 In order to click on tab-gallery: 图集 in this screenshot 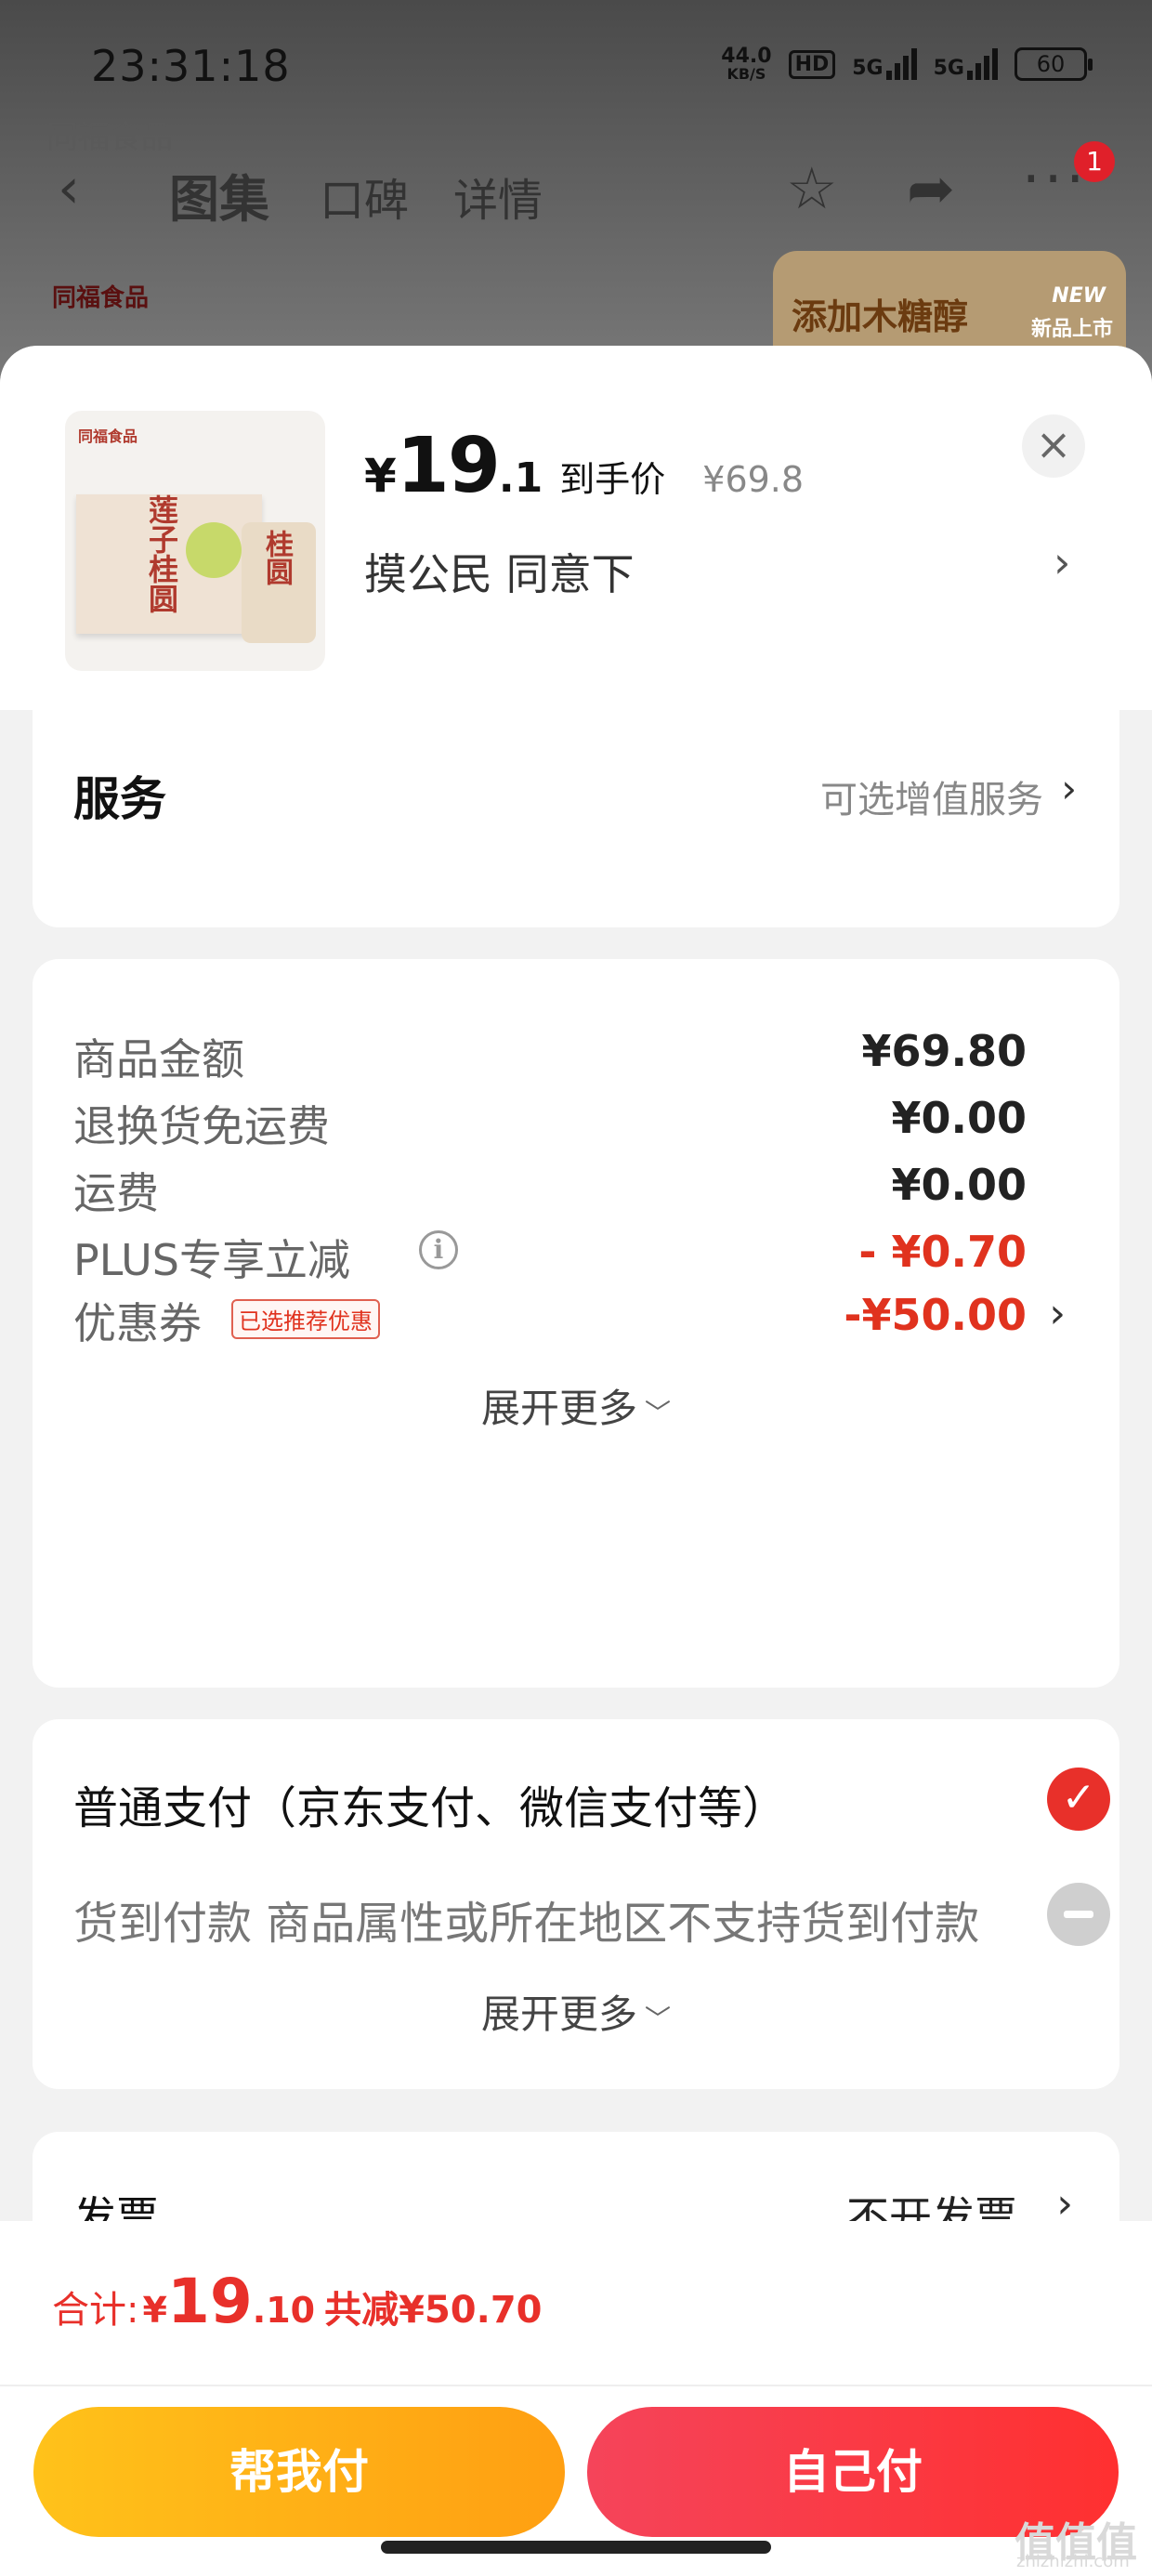, I will do `click(219, 194)`.